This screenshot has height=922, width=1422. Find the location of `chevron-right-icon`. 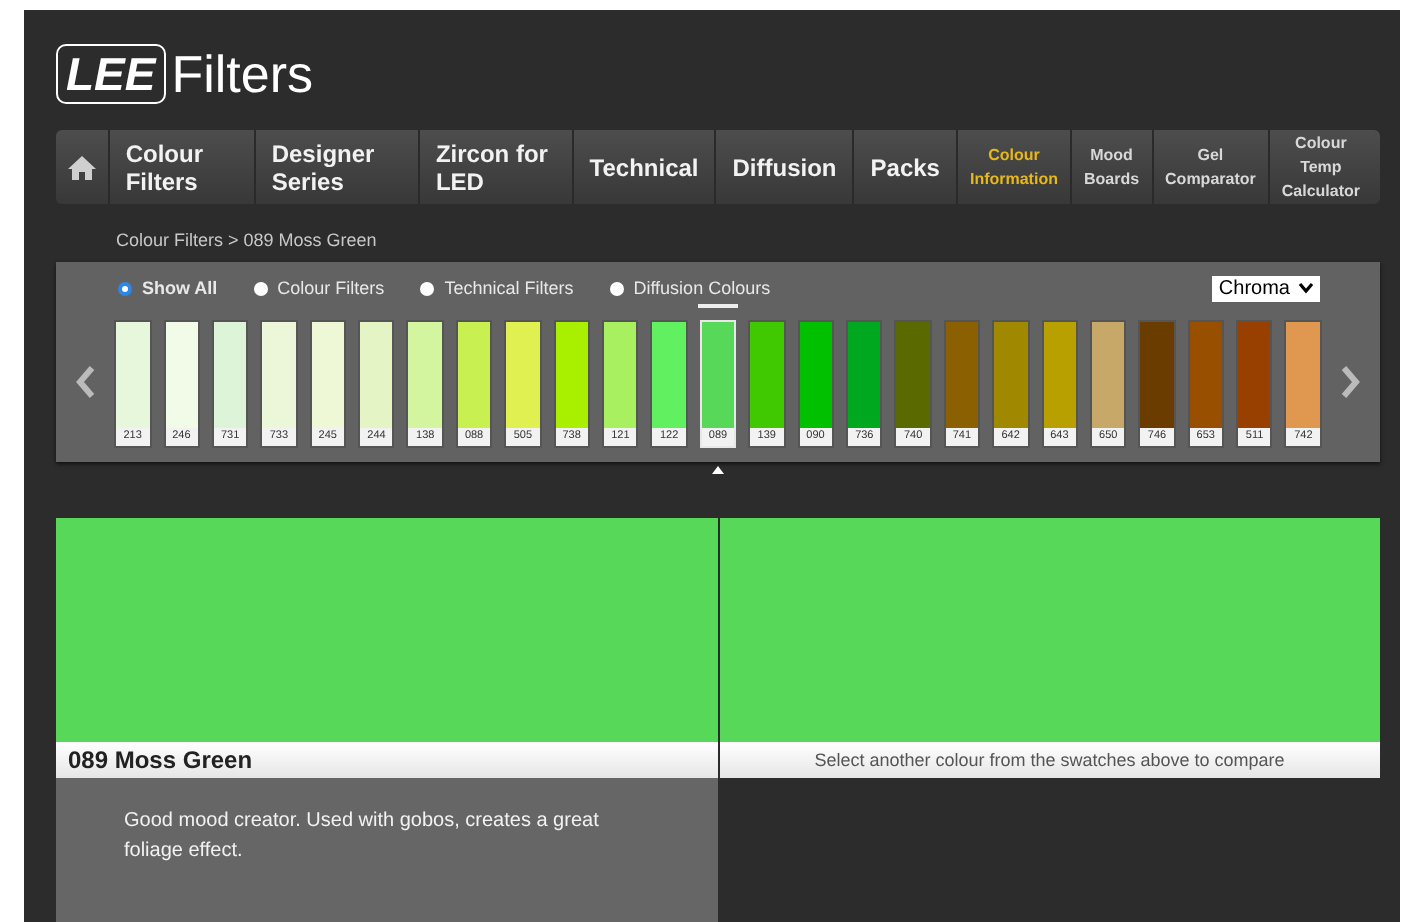

chevron-right-icon is located at coordinates (1350, 381).